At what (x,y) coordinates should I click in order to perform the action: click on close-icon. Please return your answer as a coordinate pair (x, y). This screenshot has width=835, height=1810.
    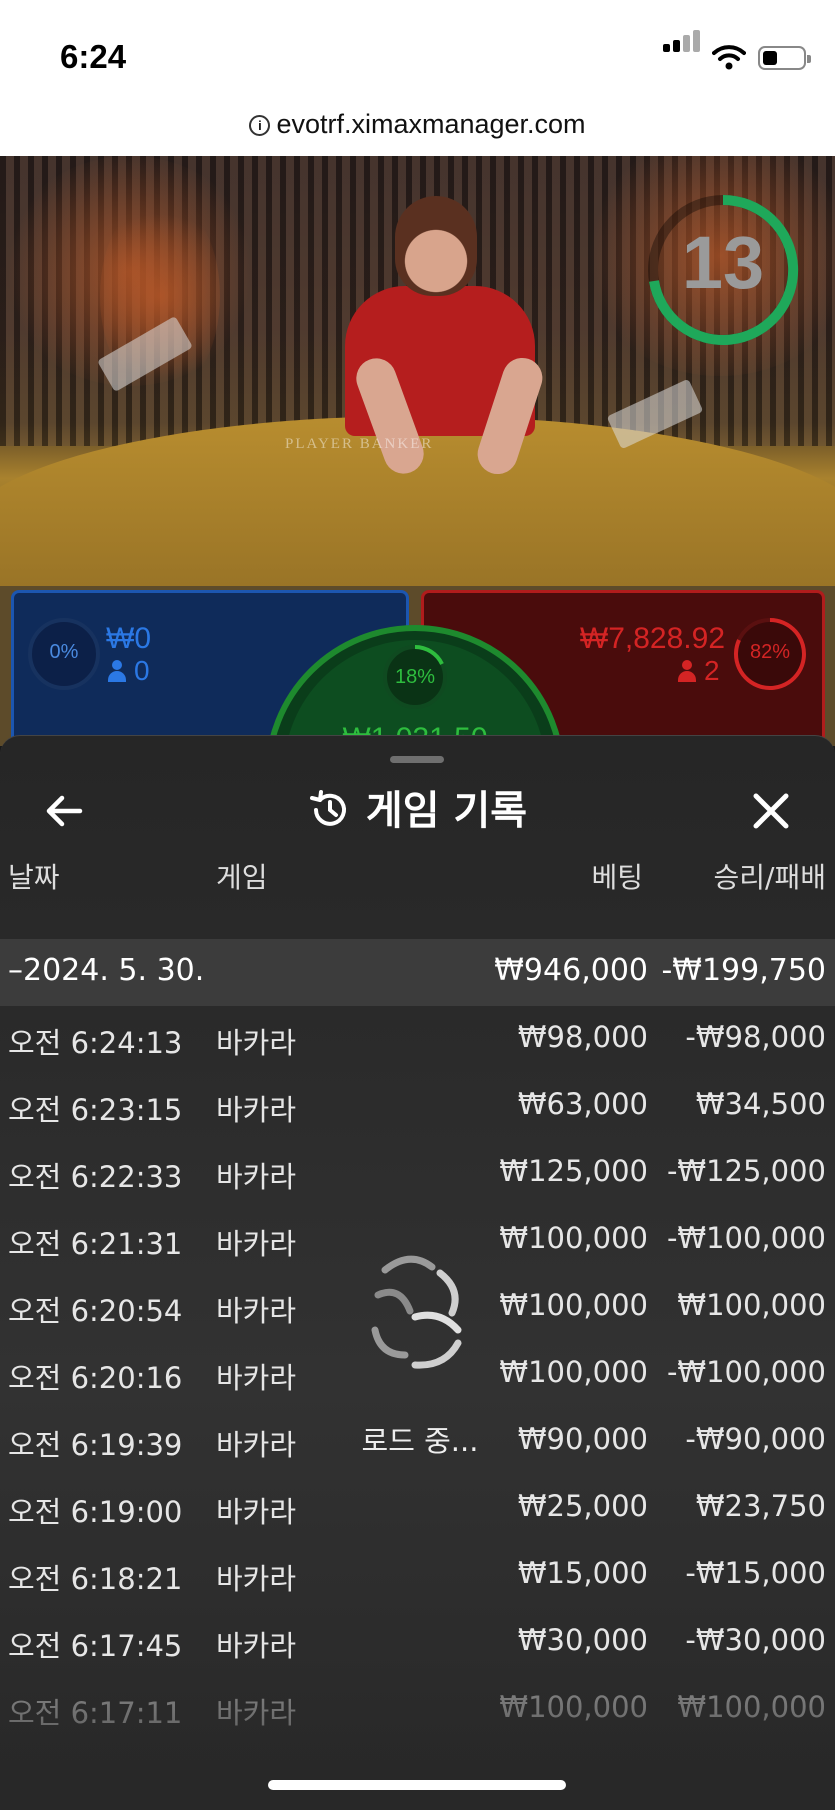
    Looking at the image, I should click on (771, 811).